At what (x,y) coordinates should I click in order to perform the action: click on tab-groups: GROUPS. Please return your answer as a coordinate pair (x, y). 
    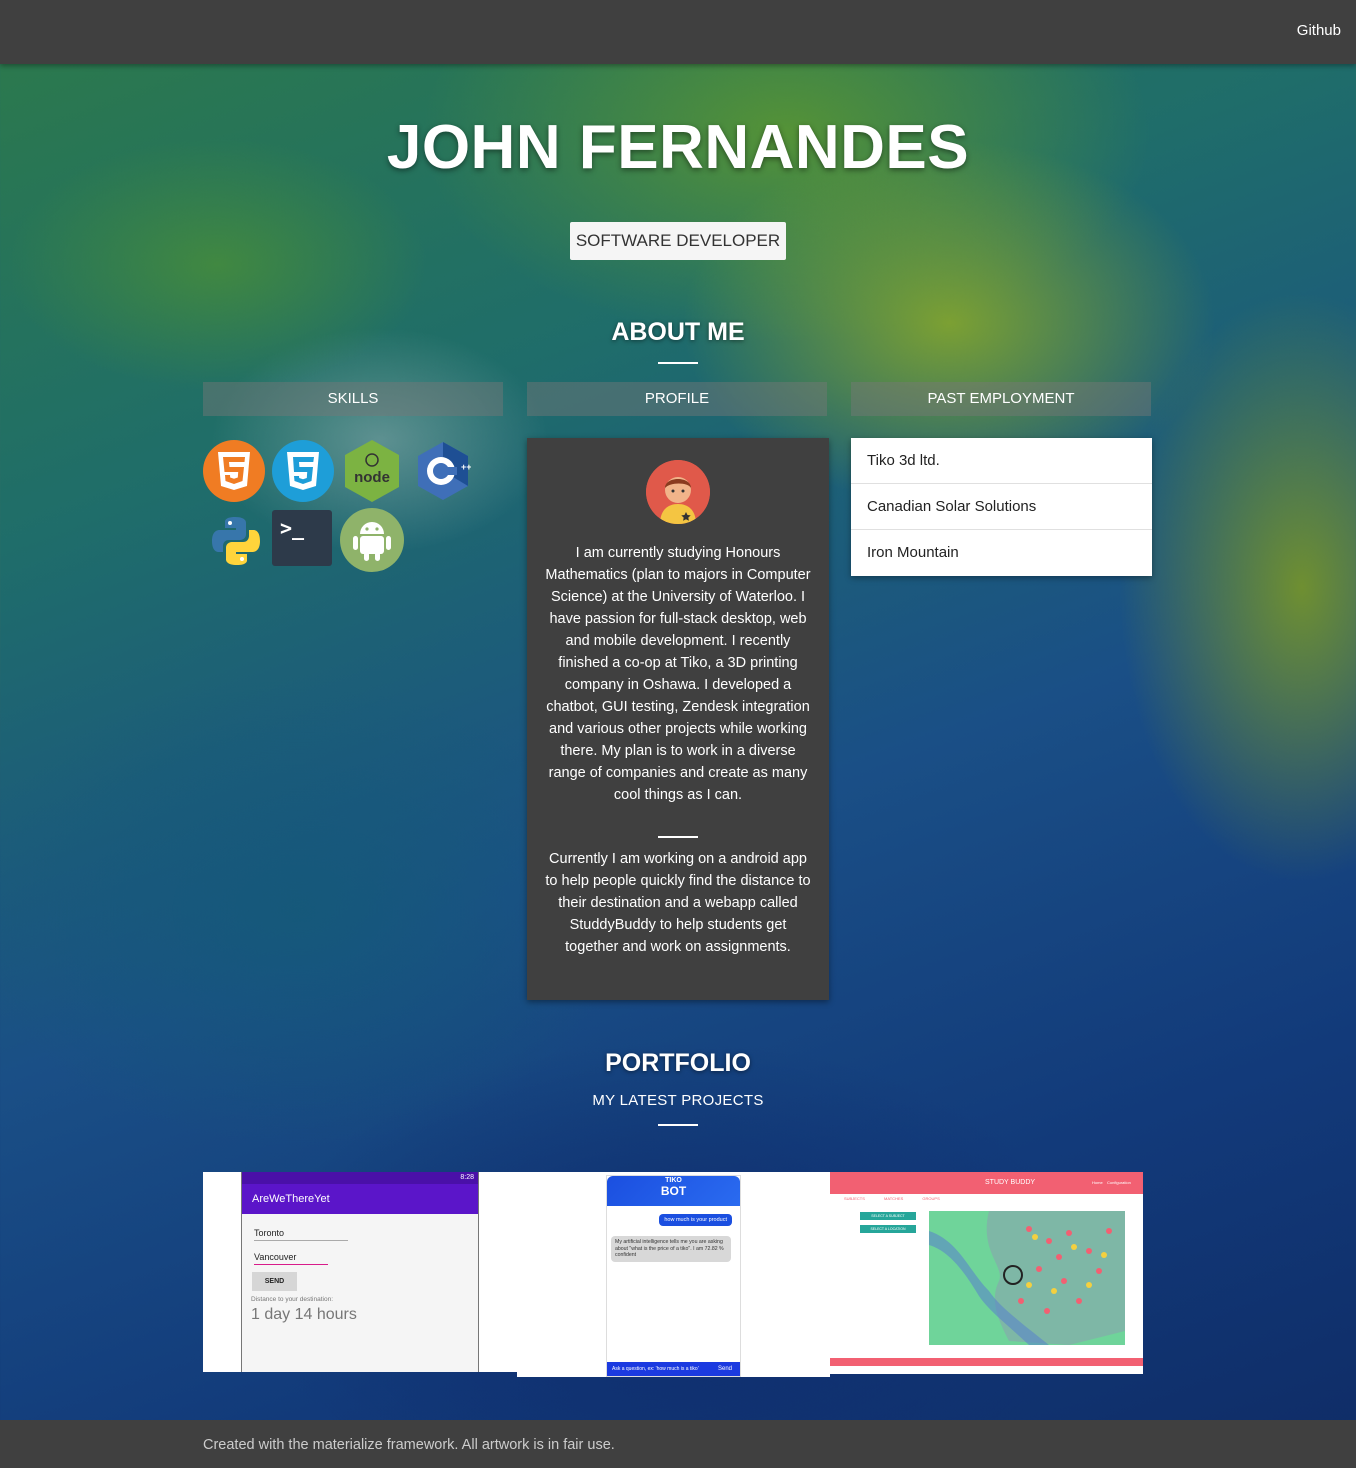
    Looking at the image, I should click on (930, 1198).